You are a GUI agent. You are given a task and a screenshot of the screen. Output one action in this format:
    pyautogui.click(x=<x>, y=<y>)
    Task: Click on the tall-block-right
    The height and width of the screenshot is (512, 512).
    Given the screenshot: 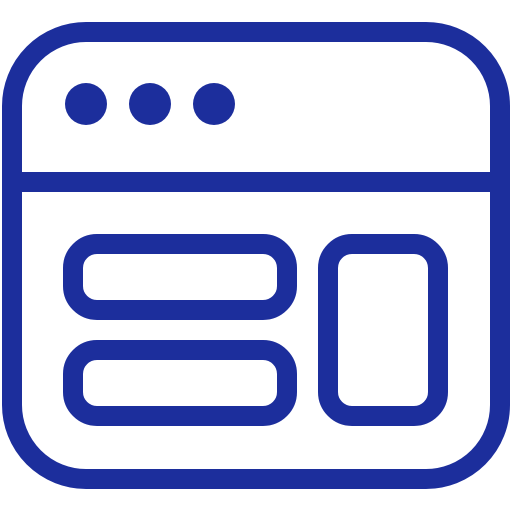 What is the action you would take?
    pyautogui.click(x=383, y=330)
    